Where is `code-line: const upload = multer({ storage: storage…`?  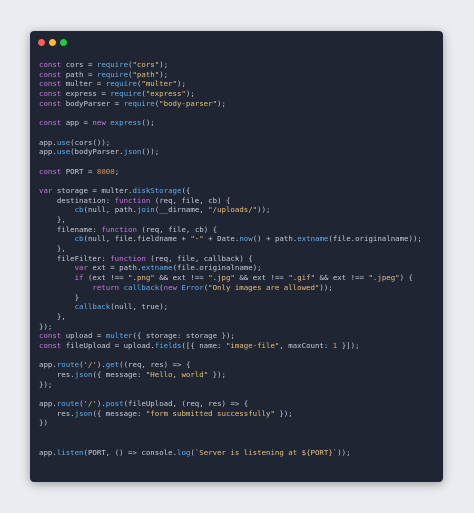
code-line: const upload = multer({ storage: storage… is located at coordinates (137, 336).